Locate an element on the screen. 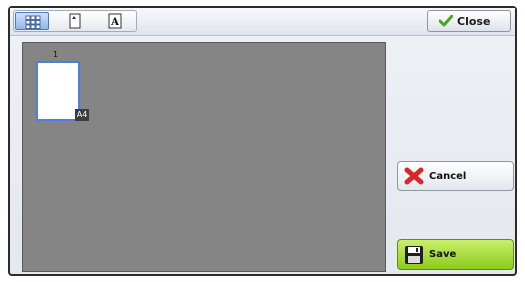  close-button-label: Close is located at coordinates (474, 21).